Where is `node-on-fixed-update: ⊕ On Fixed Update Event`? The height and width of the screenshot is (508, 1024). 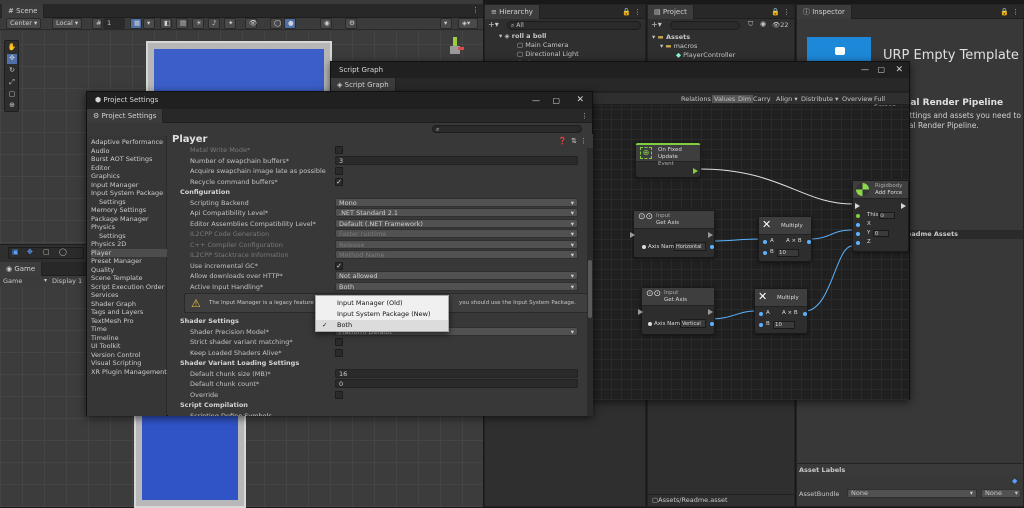 node-on-fixed-update: ⊕ On Fixed Update Event is located at coordinates (668, 160).